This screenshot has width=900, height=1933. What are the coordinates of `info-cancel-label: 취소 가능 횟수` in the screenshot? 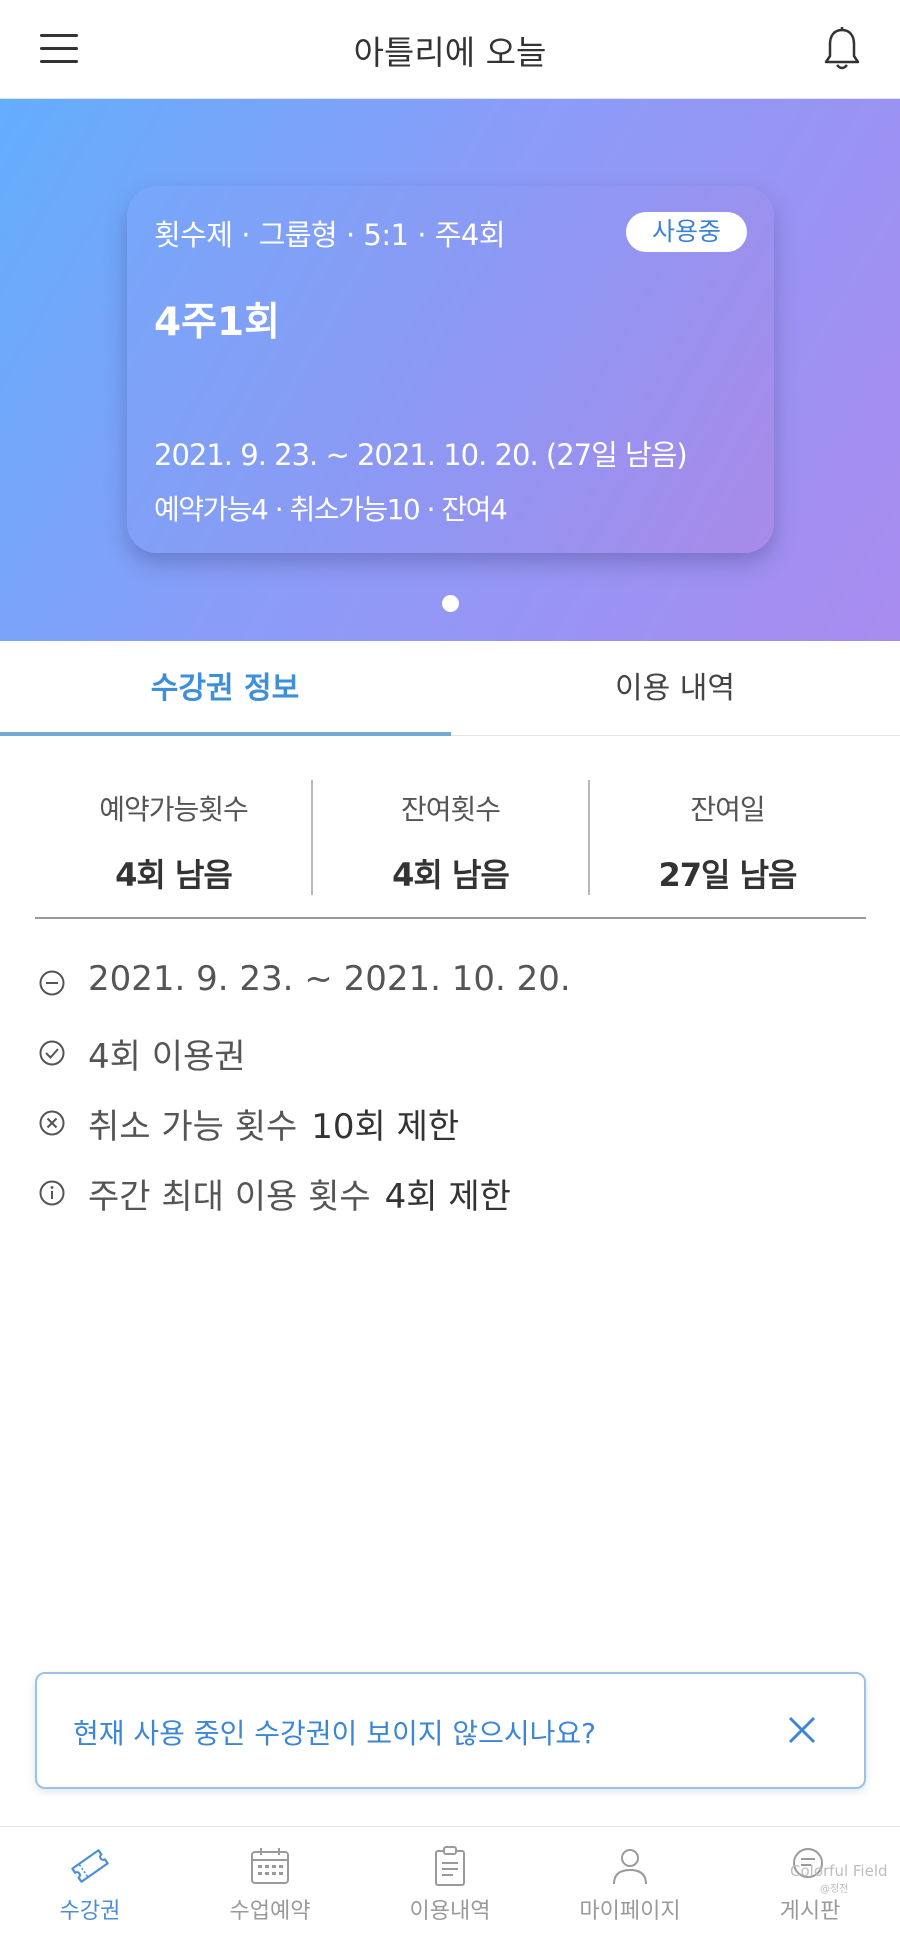 It's located at (193, 1127).